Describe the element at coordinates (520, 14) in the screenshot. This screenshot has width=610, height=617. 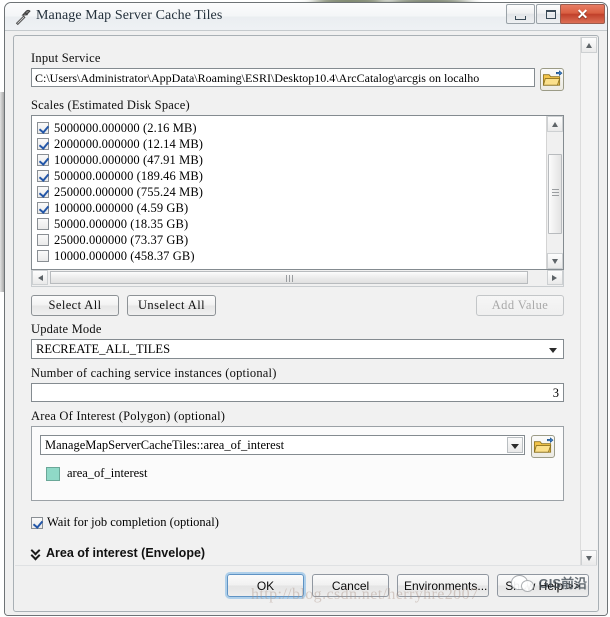
I see `minimize-button` at that location.